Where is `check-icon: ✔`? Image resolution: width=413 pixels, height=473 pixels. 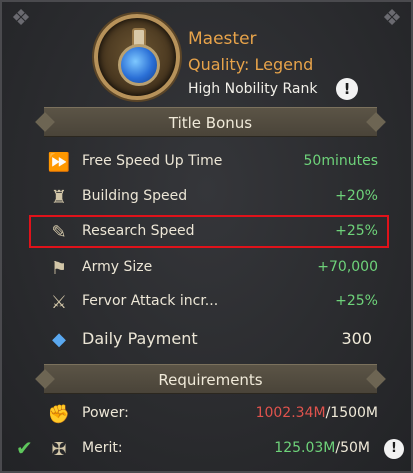
check-icon: ✔ is located at coordinates (24, 448).